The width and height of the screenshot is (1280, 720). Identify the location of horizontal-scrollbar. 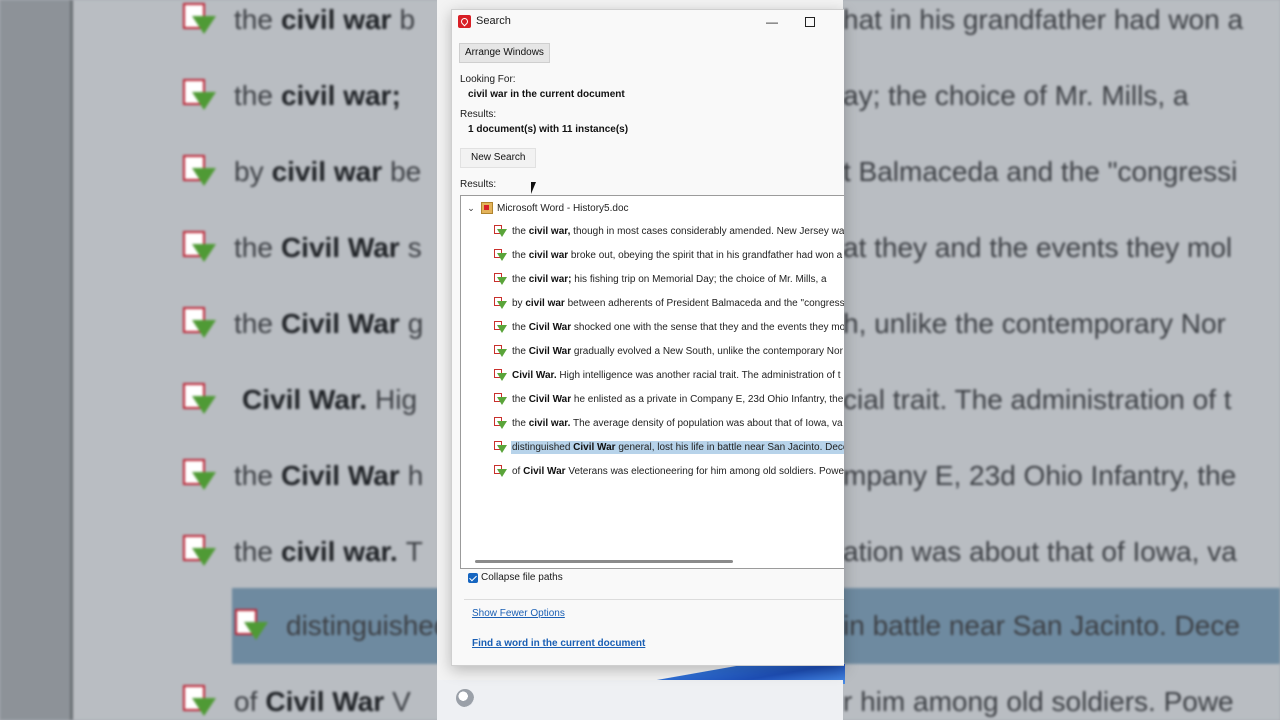
(604, 561).